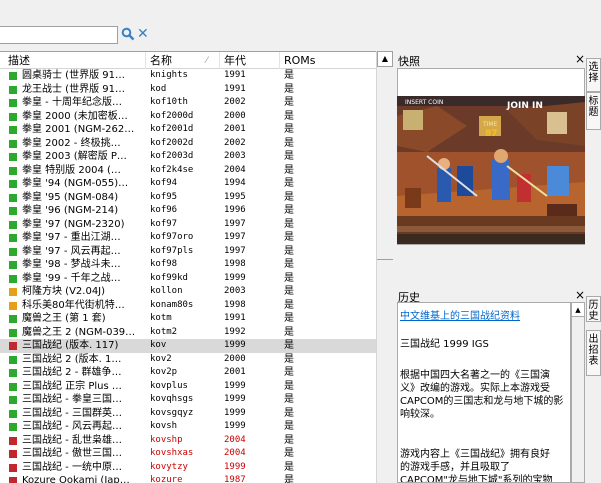  I want to click on toolbar, so click(300, 12).